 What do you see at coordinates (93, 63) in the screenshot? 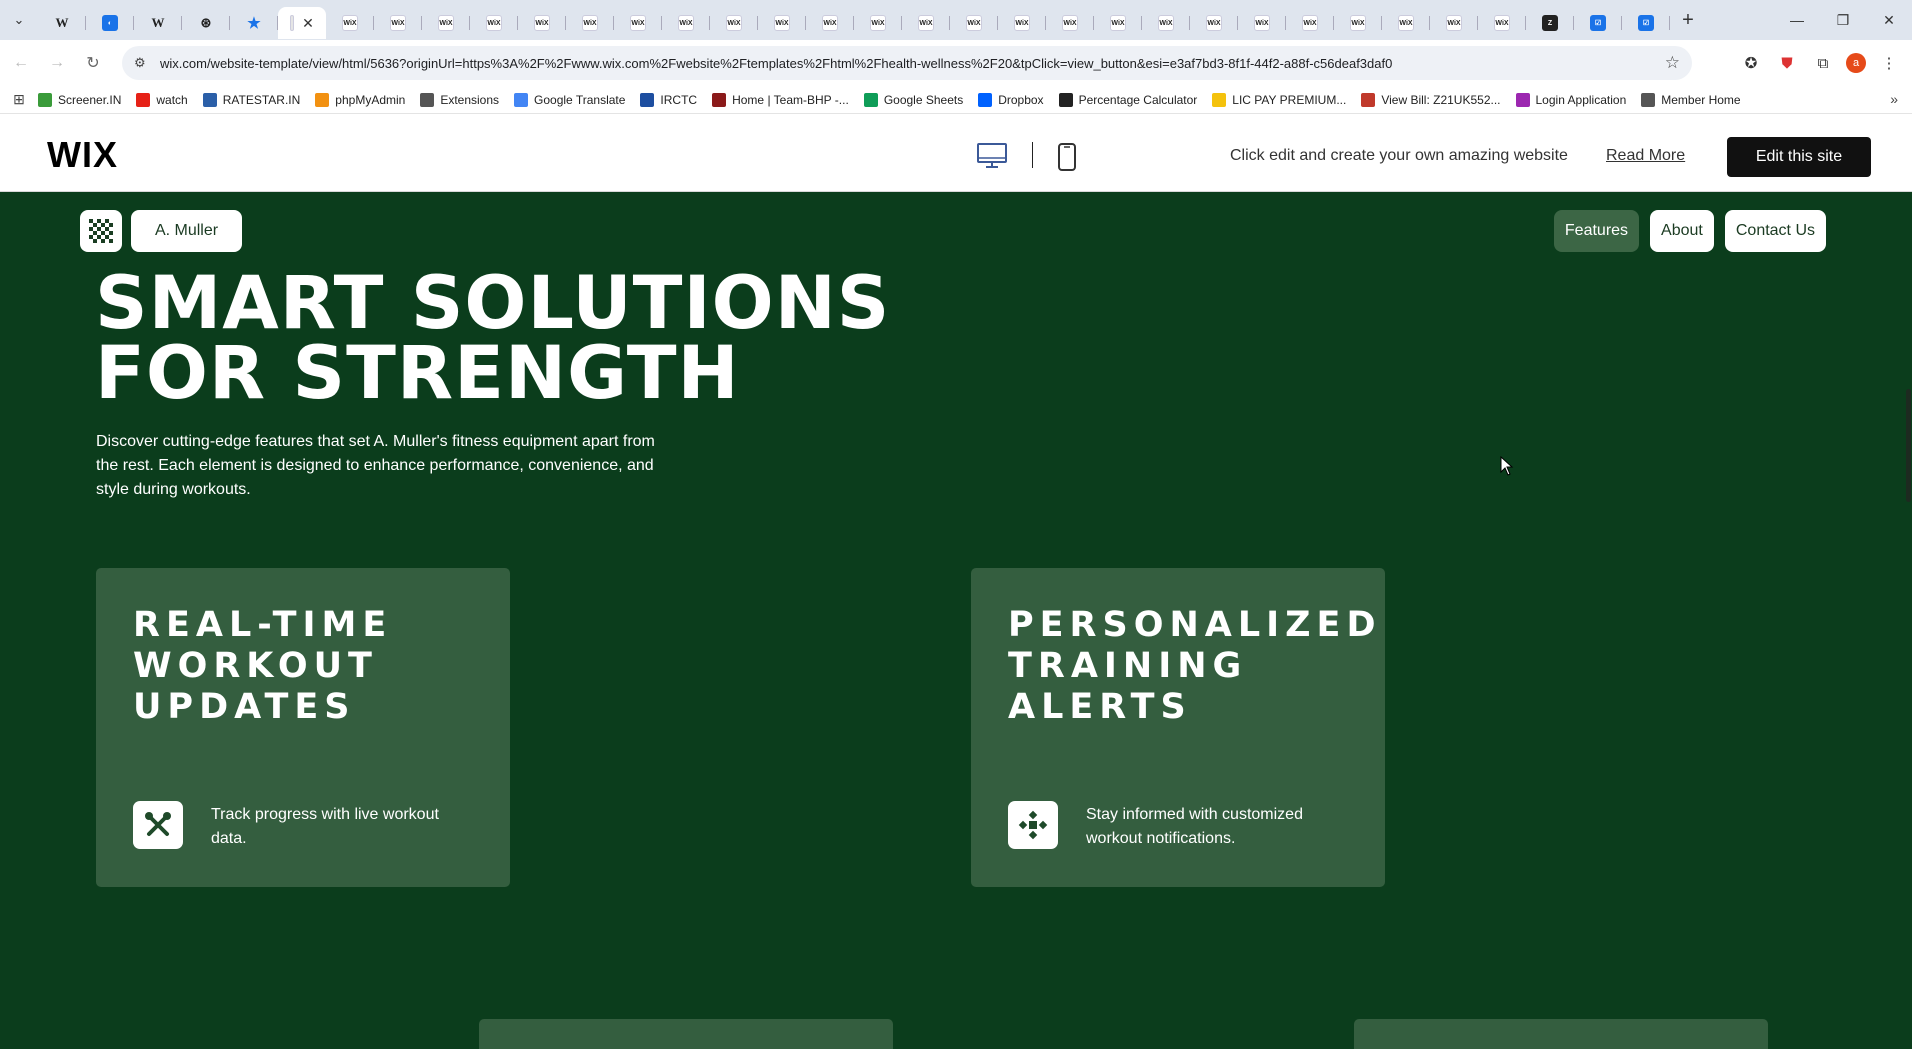
I see `reload-icon: ↻` at bounding box center [93, 63].